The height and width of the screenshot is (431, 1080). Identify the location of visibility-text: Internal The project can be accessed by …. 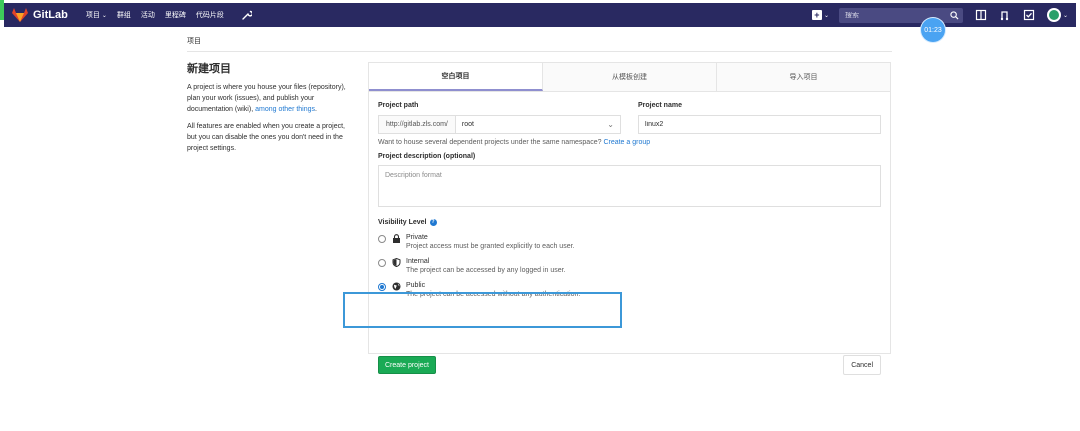
(486, 266).